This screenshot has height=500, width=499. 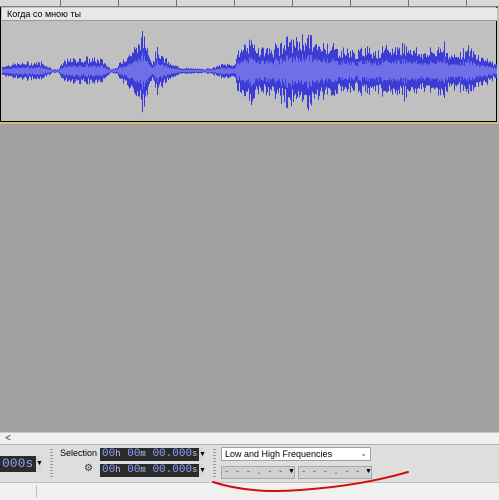 I want to click on spectral-mode-value: Low and High Frequencies, so click(x=279, y=454).